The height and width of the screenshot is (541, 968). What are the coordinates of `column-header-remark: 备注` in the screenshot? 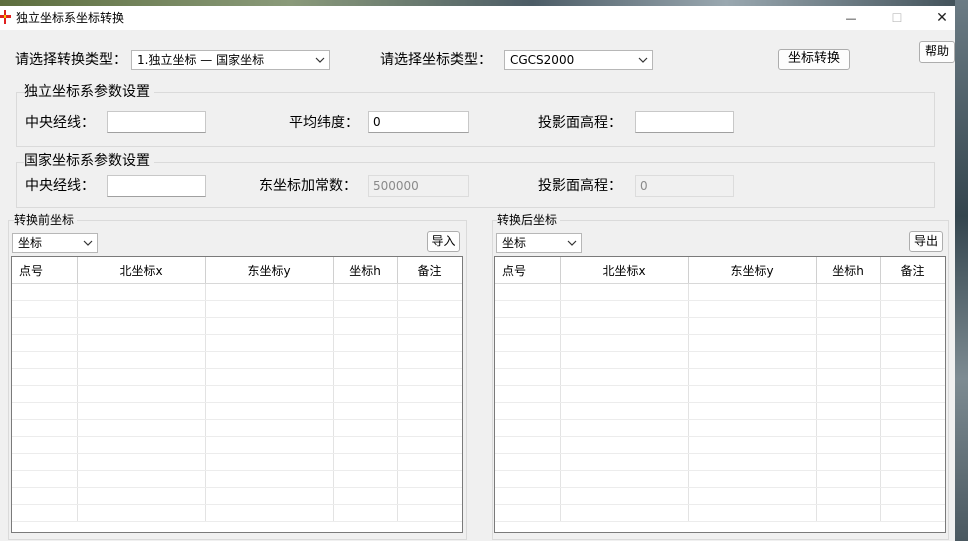 It's located at (429, 270).